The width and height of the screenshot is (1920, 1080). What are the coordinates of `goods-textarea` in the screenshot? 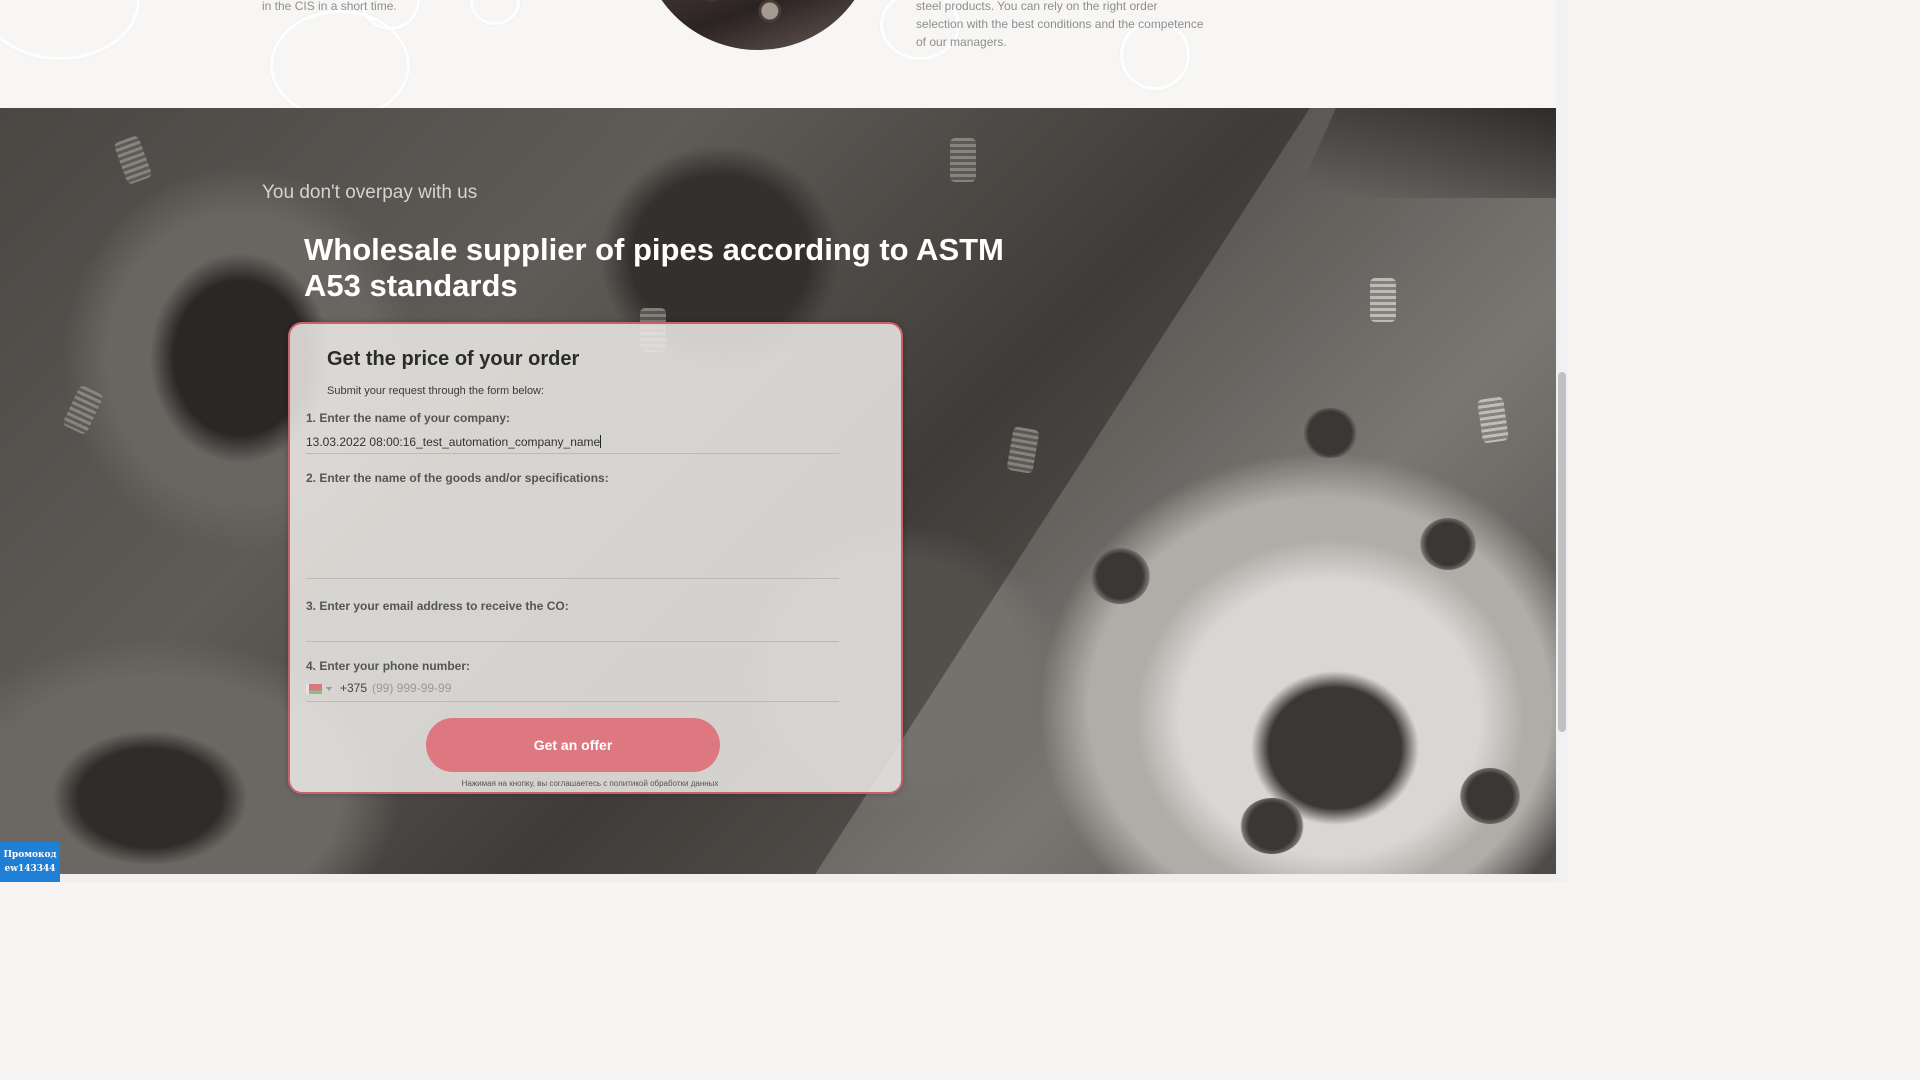 It's located at (572, 535).